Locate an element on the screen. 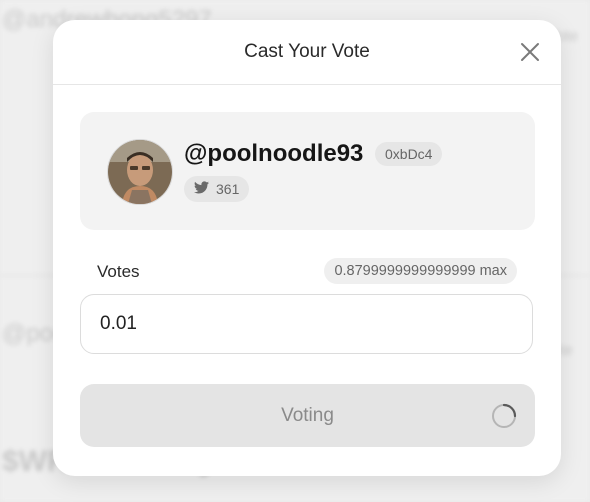  max-votes-badge: 0.8799999999999999 max is located at coordinates (420, 271).